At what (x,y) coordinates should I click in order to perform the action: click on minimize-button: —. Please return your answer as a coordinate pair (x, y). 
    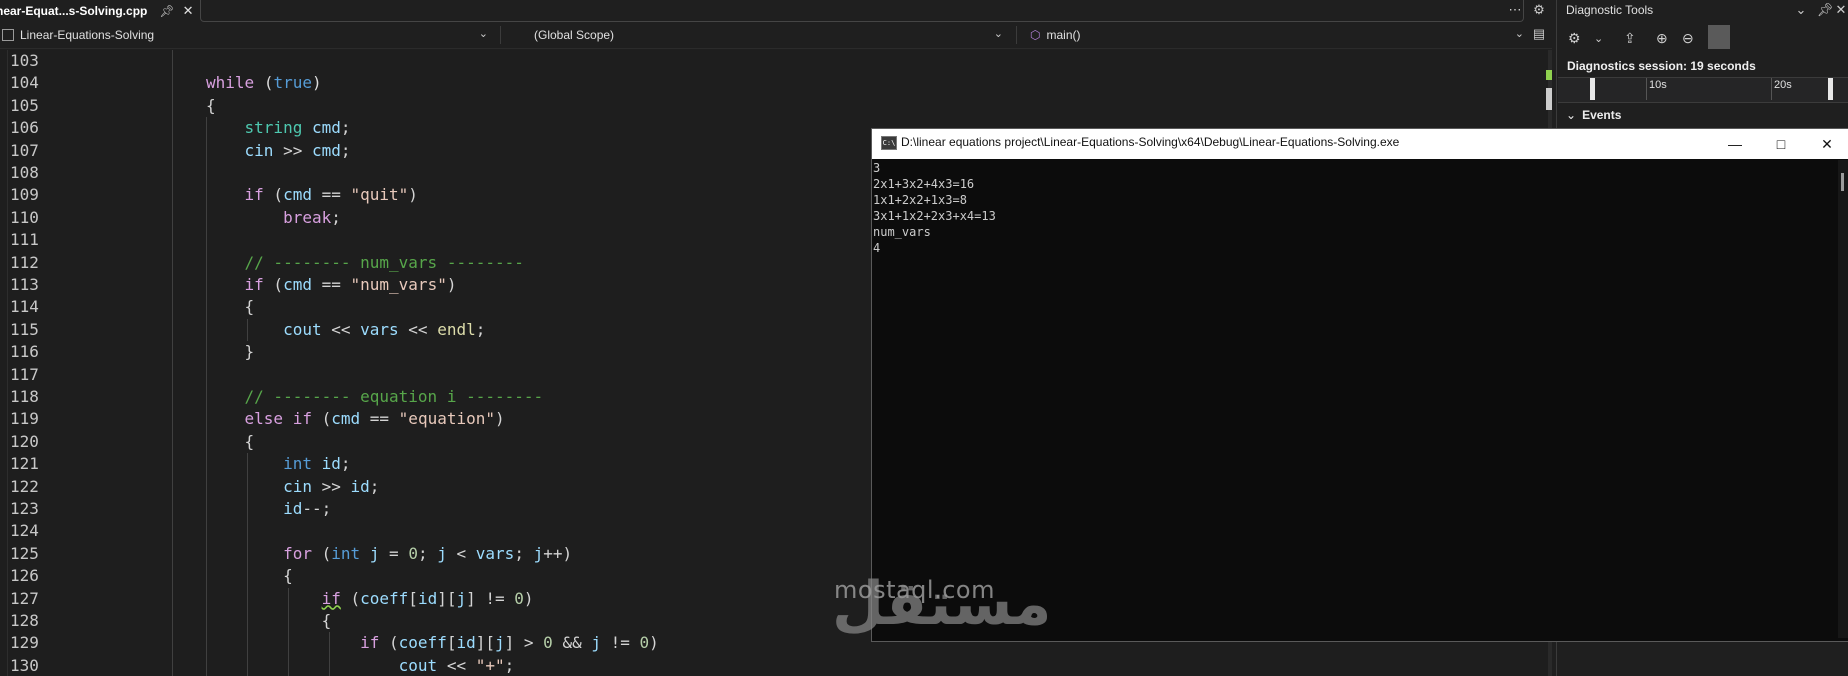
    Looking at the image, I should click on (1735, 144).